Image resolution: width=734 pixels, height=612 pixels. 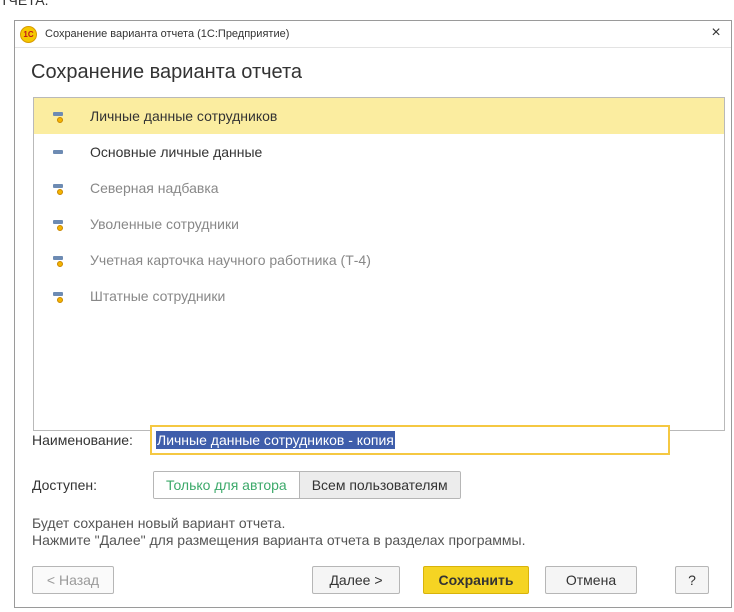 What do you see at coordinates (73, 580) in the screenshot?
I see `back-button: < Назад` at bounding box center [73, 580].